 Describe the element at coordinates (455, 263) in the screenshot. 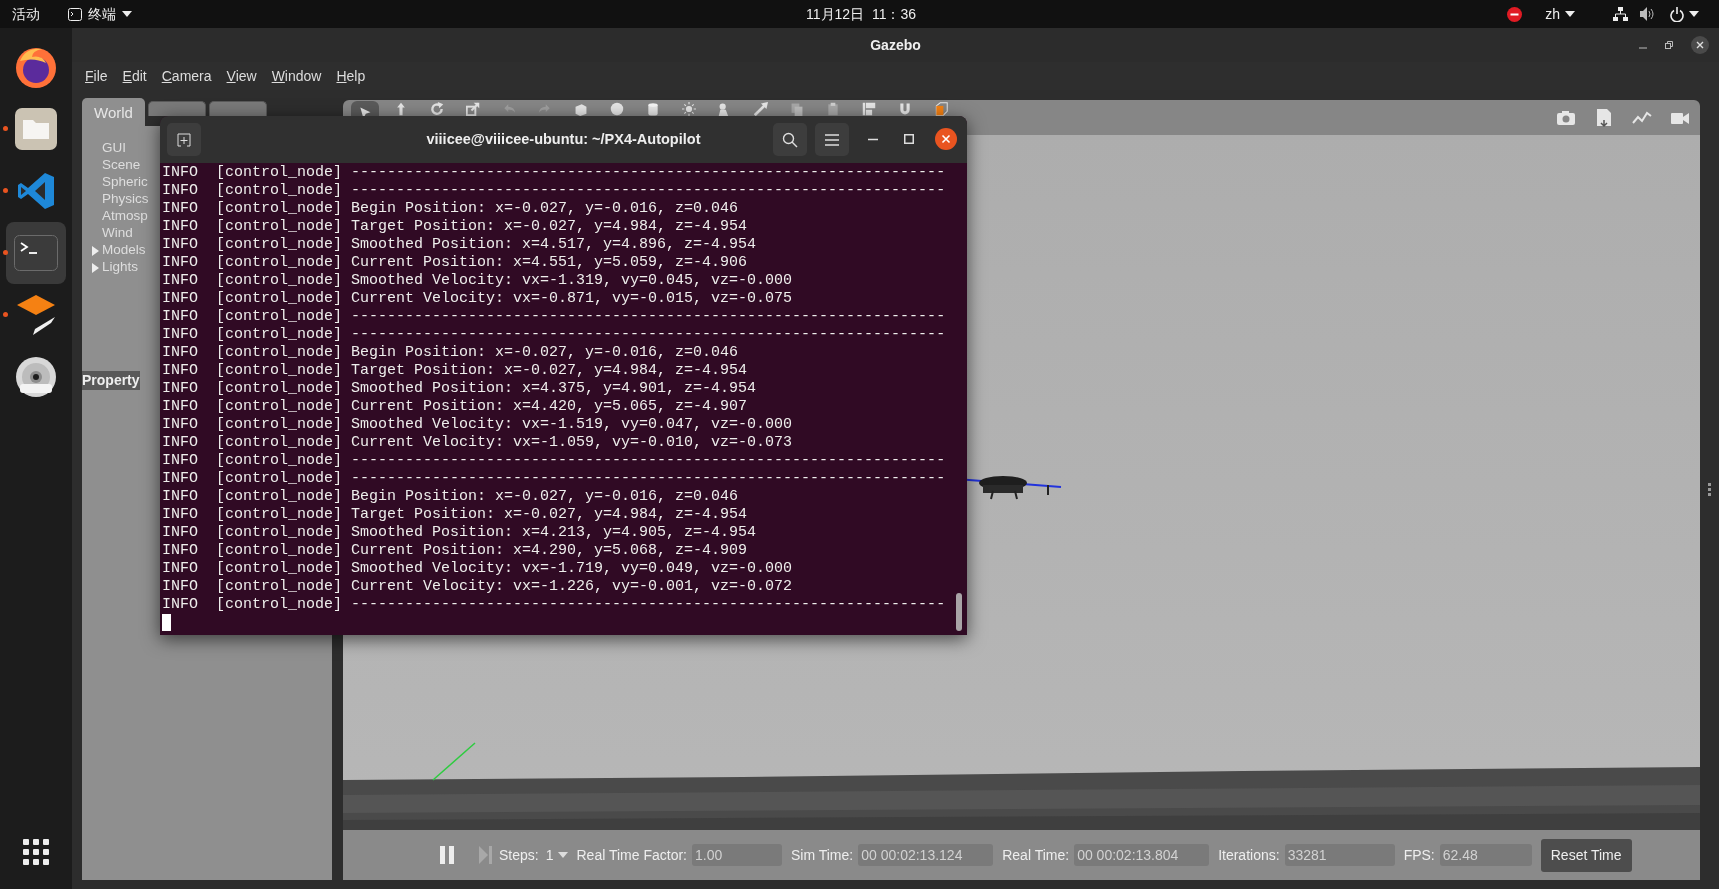

I see `terminal-line: INFO [control_node] Current Position: x=4.551, y=5.059, z=-4.906` at that location.